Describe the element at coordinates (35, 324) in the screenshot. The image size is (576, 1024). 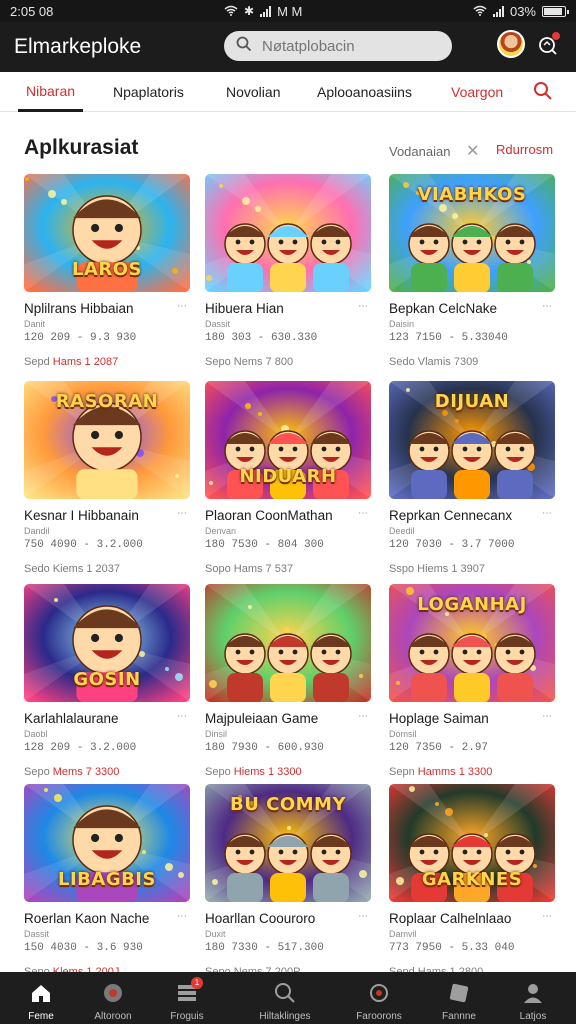
I see `app-developer: Danit` at that location.